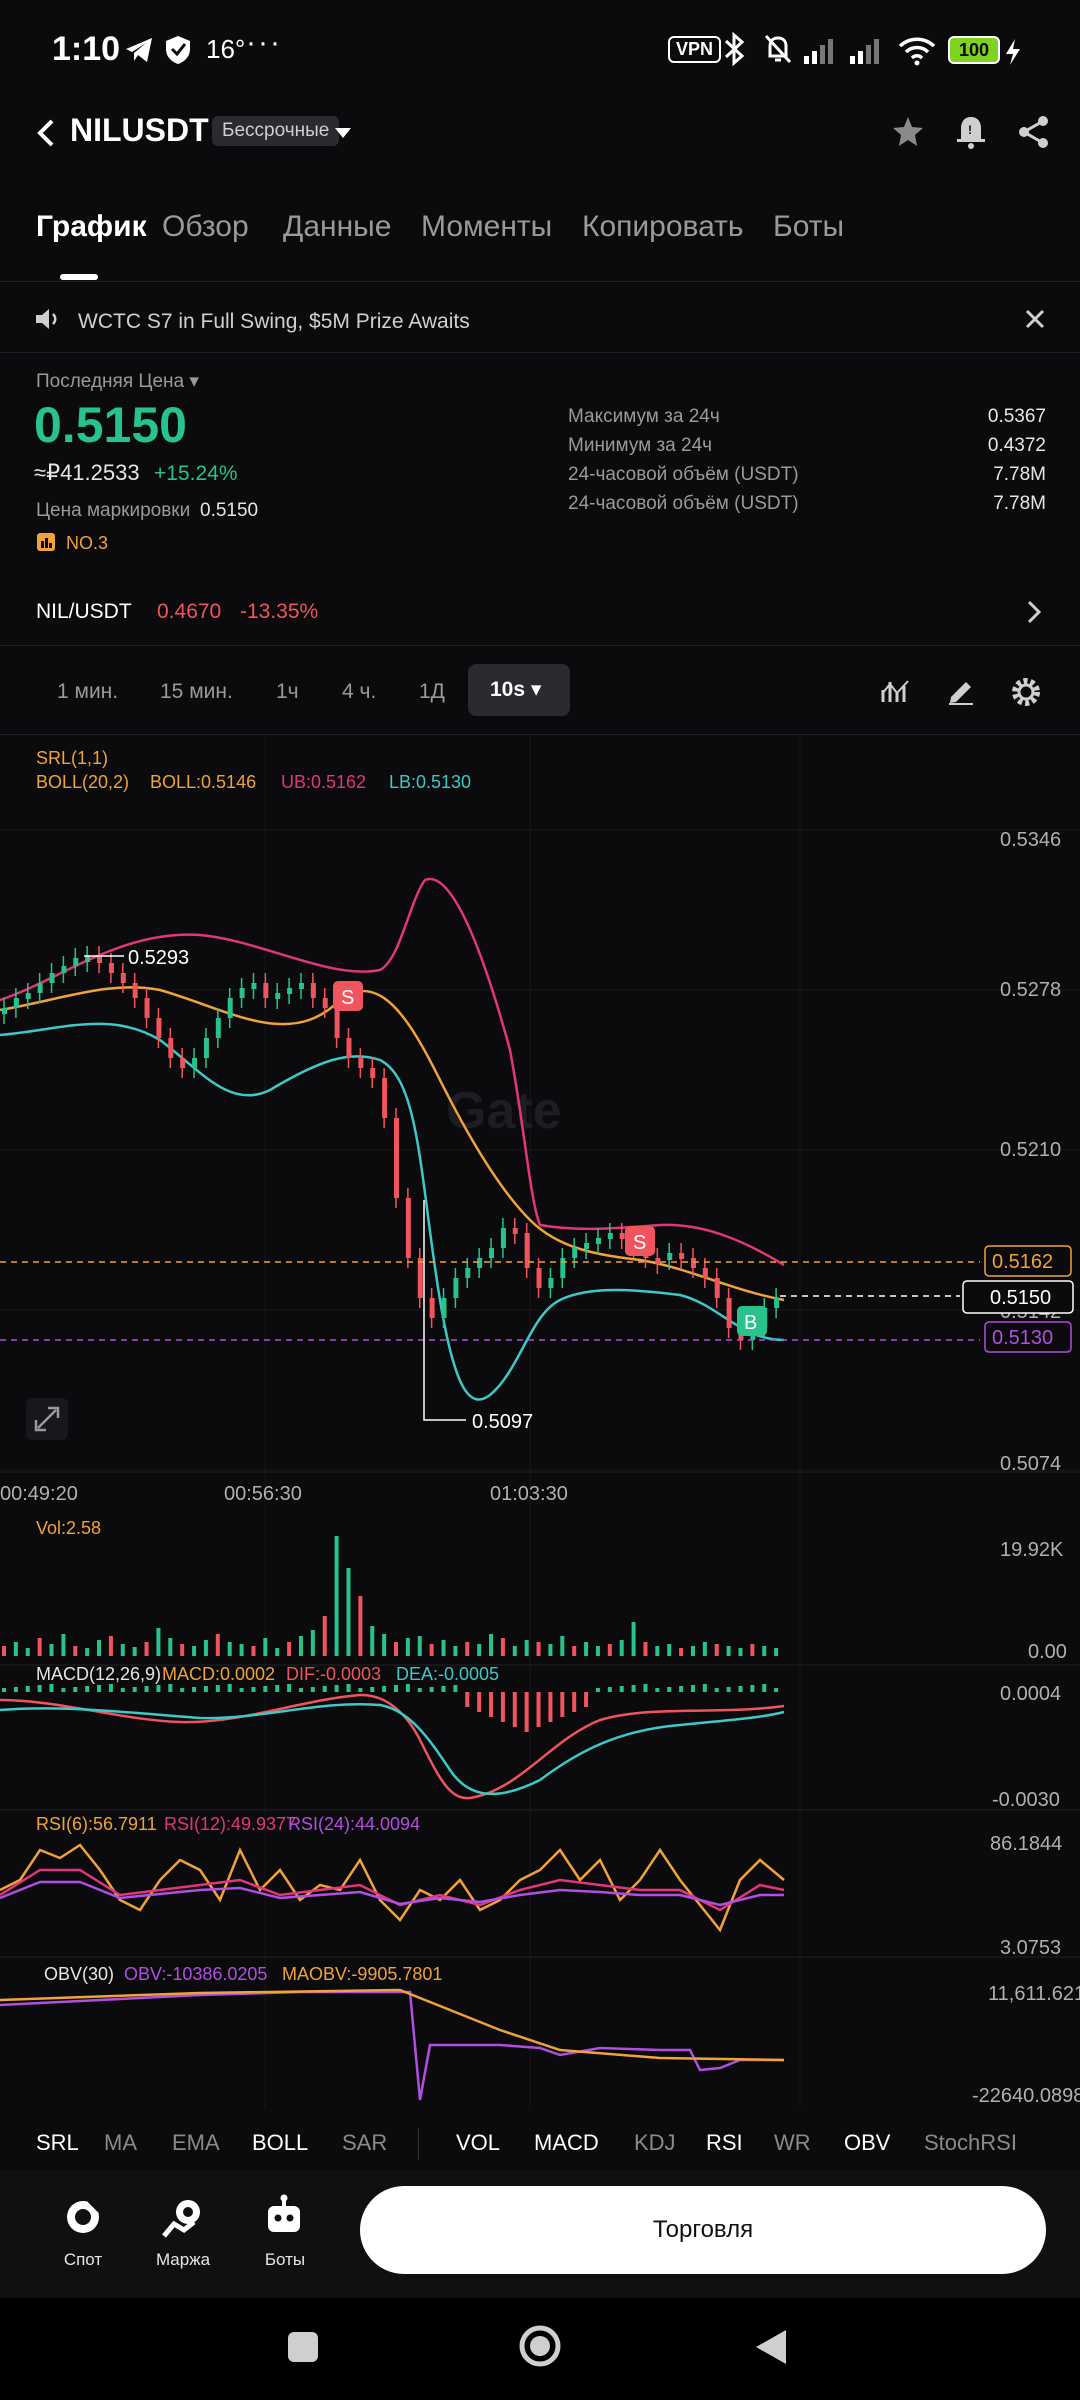  I want to click on chevron-right-icon, so click(1034, 612).